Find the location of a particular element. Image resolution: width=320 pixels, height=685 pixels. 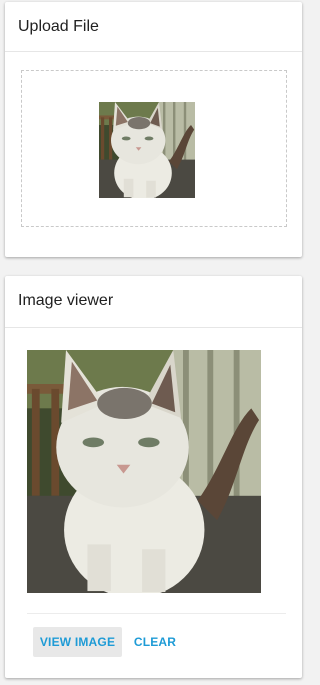

view-image-button: VIEW IMAGE is located at coordinates (77, 642).